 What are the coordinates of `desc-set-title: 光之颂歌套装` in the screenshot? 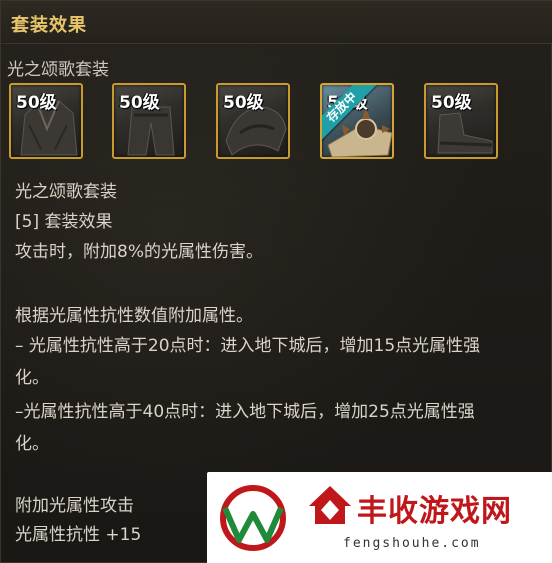 It's located at (66, 192).